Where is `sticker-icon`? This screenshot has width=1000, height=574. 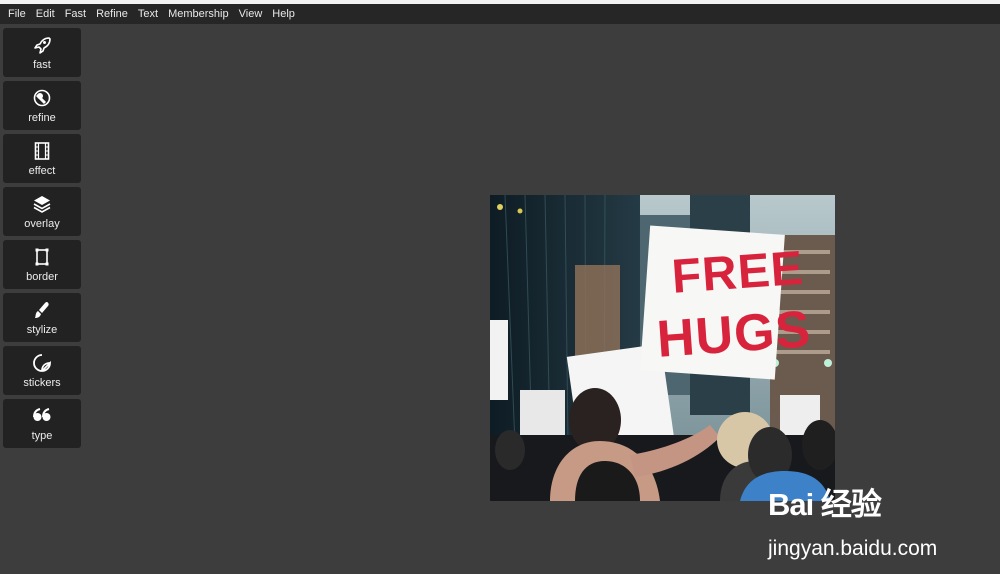 sticker-icon is located at coordinates (42, 363).